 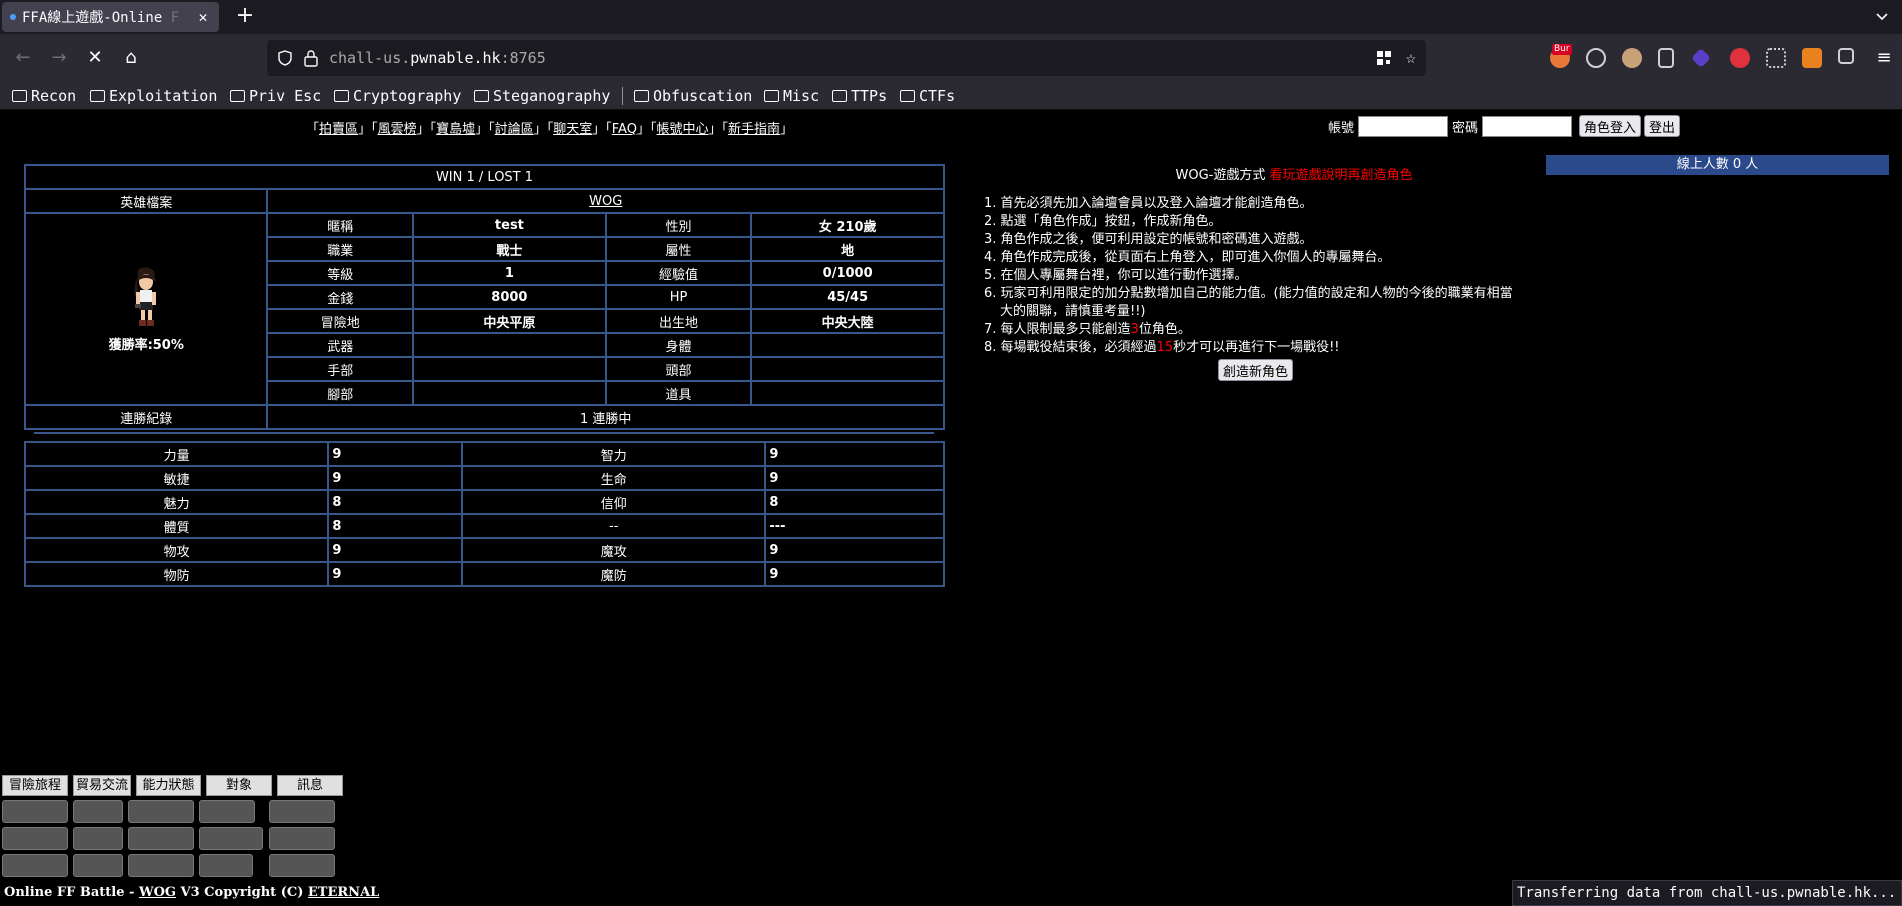 I want to click on nav-link-chat: 聊天室, so click(x=572, y=129).